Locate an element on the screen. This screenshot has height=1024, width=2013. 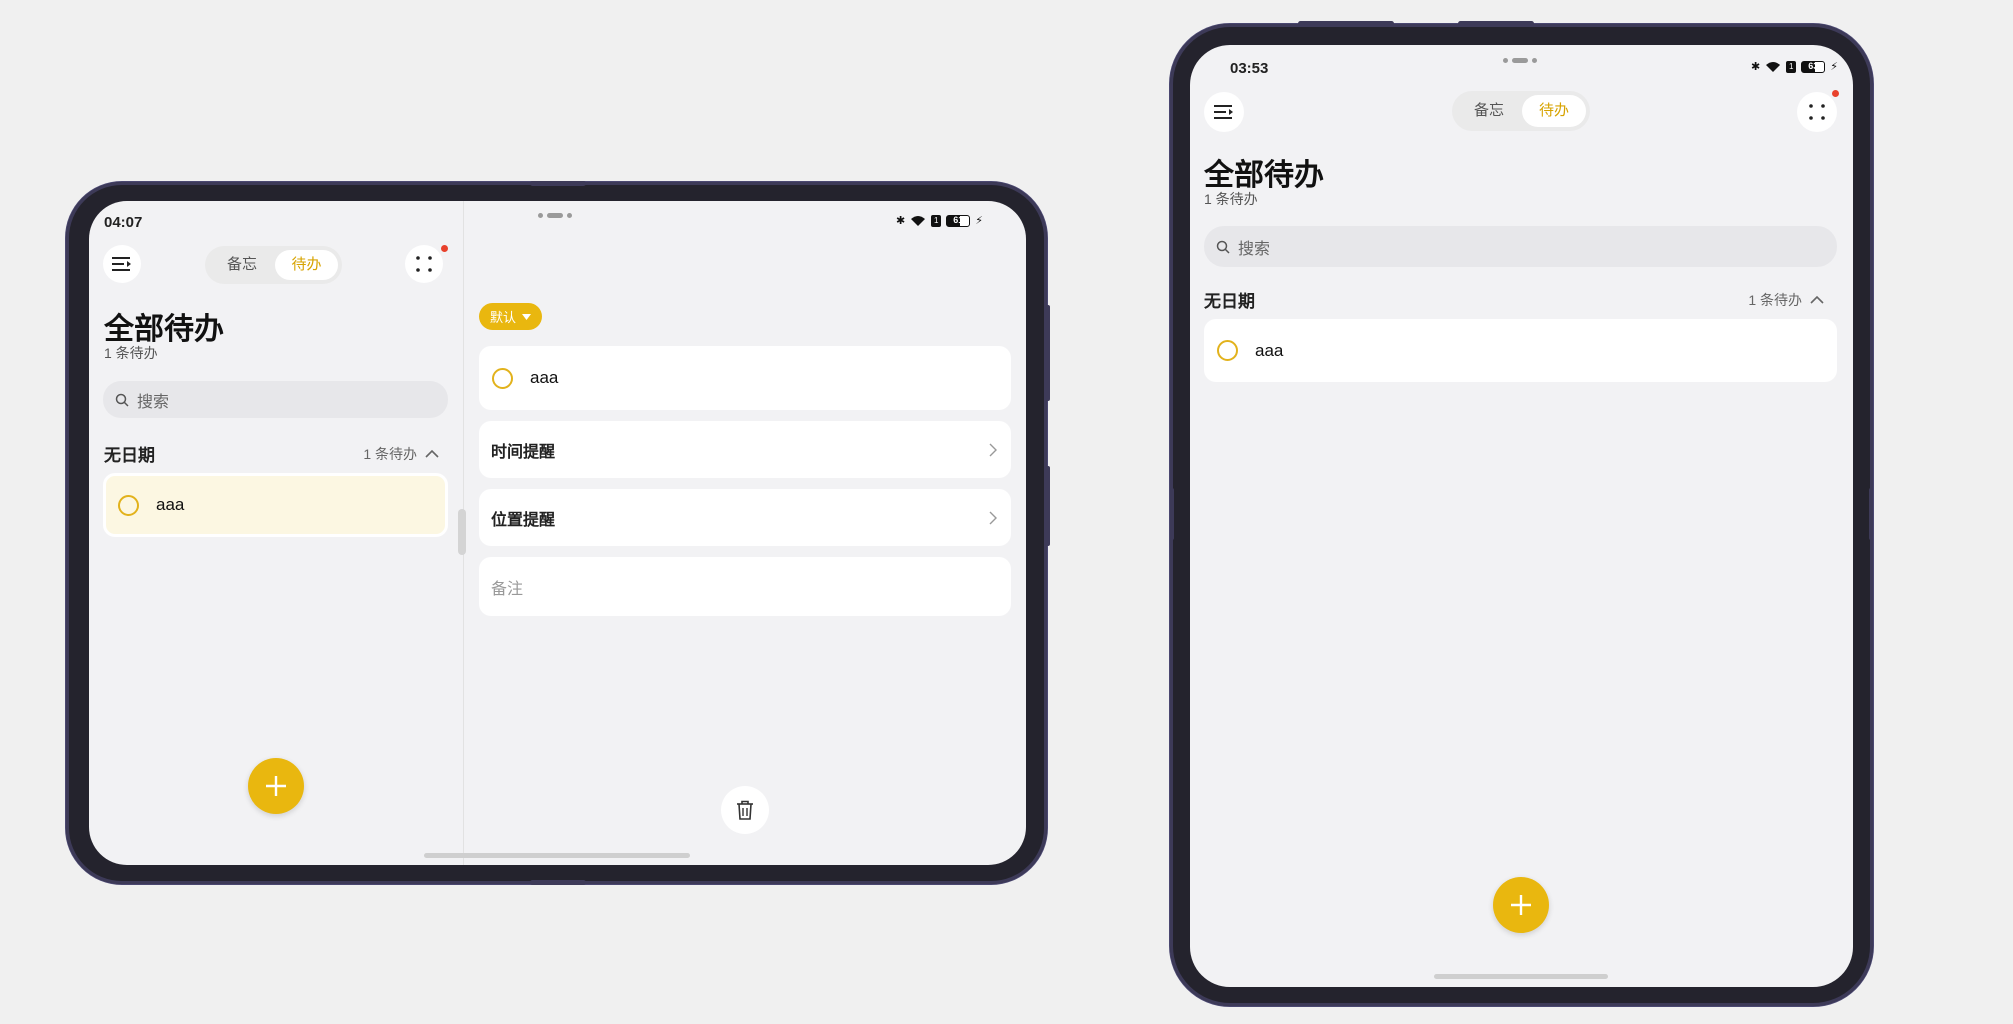
battery-icon: 61 is located at coordinates (958, 220).